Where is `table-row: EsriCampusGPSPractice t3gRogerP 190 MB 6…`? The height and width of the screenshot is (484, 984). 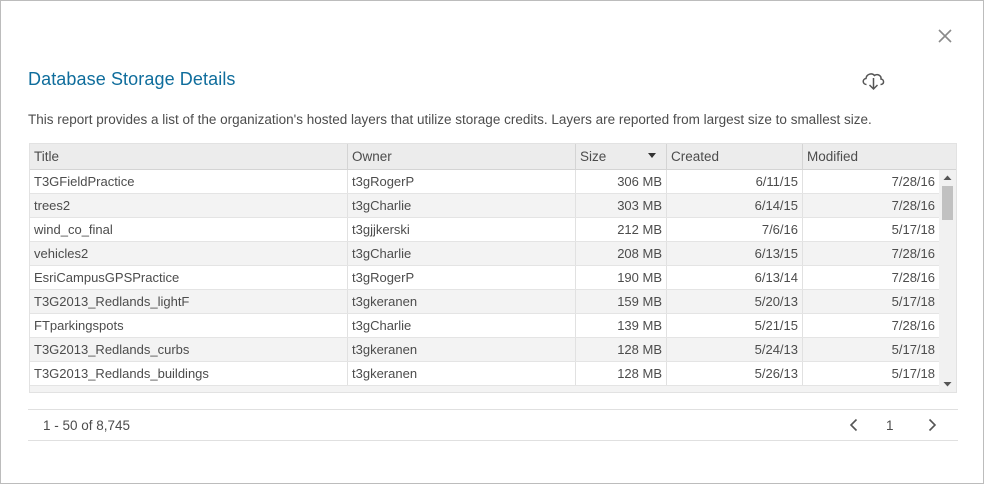 table-row: EsriCampusGPSPractice t3gRogerP 190 MB 6… is located at coordinates (484, 278).